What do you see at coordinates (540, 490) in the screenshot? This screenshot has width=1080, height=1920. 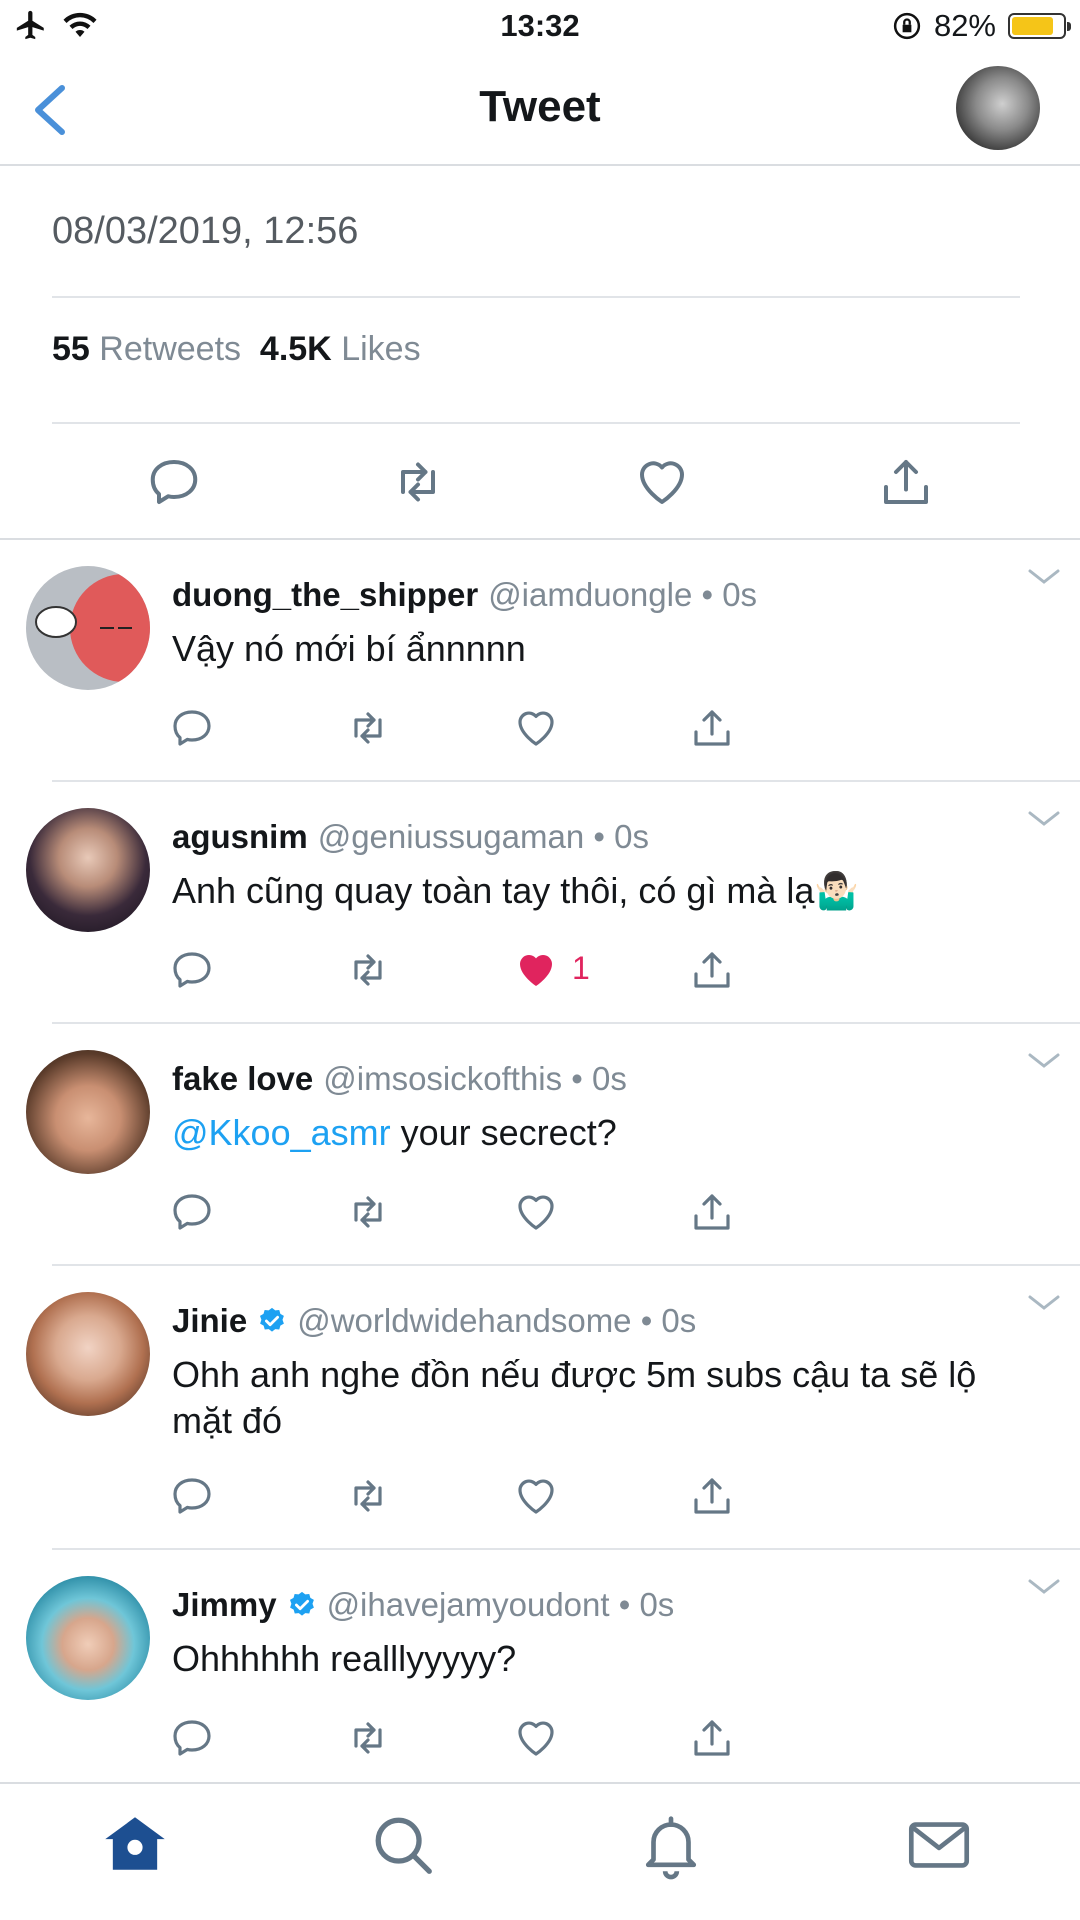 I see `tweet-actions` at bounding box center [540, 490].